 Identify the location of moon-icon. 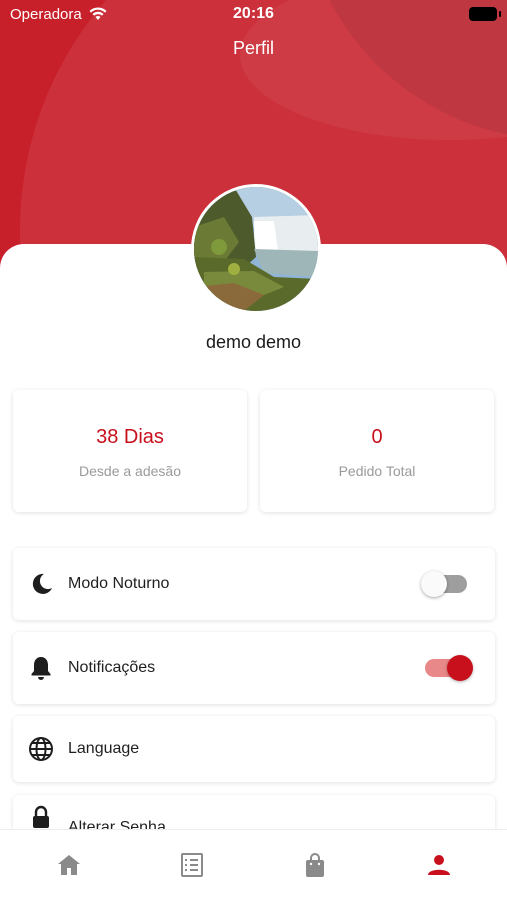
(41, 584).